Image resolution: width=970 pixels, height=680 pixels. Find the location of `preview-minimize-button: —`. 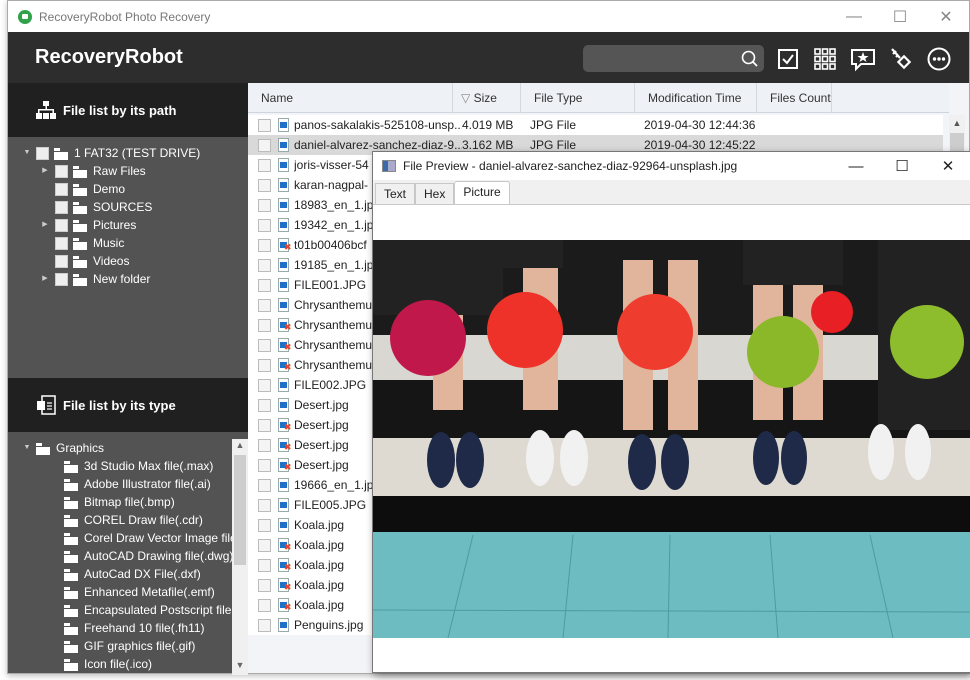

preview-minimize-button: — is located at coordinates (856, 166).